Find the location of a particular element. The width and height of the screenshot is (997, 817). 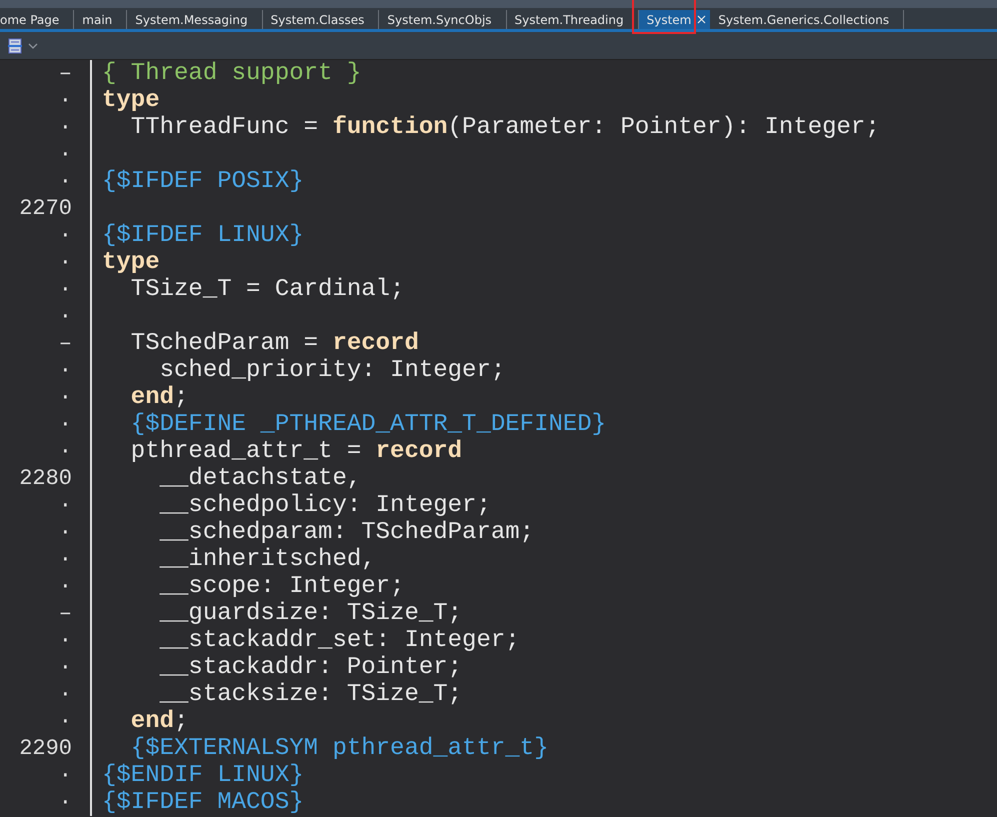

file-tab: System.Classes is located at coordinates (321, 19).